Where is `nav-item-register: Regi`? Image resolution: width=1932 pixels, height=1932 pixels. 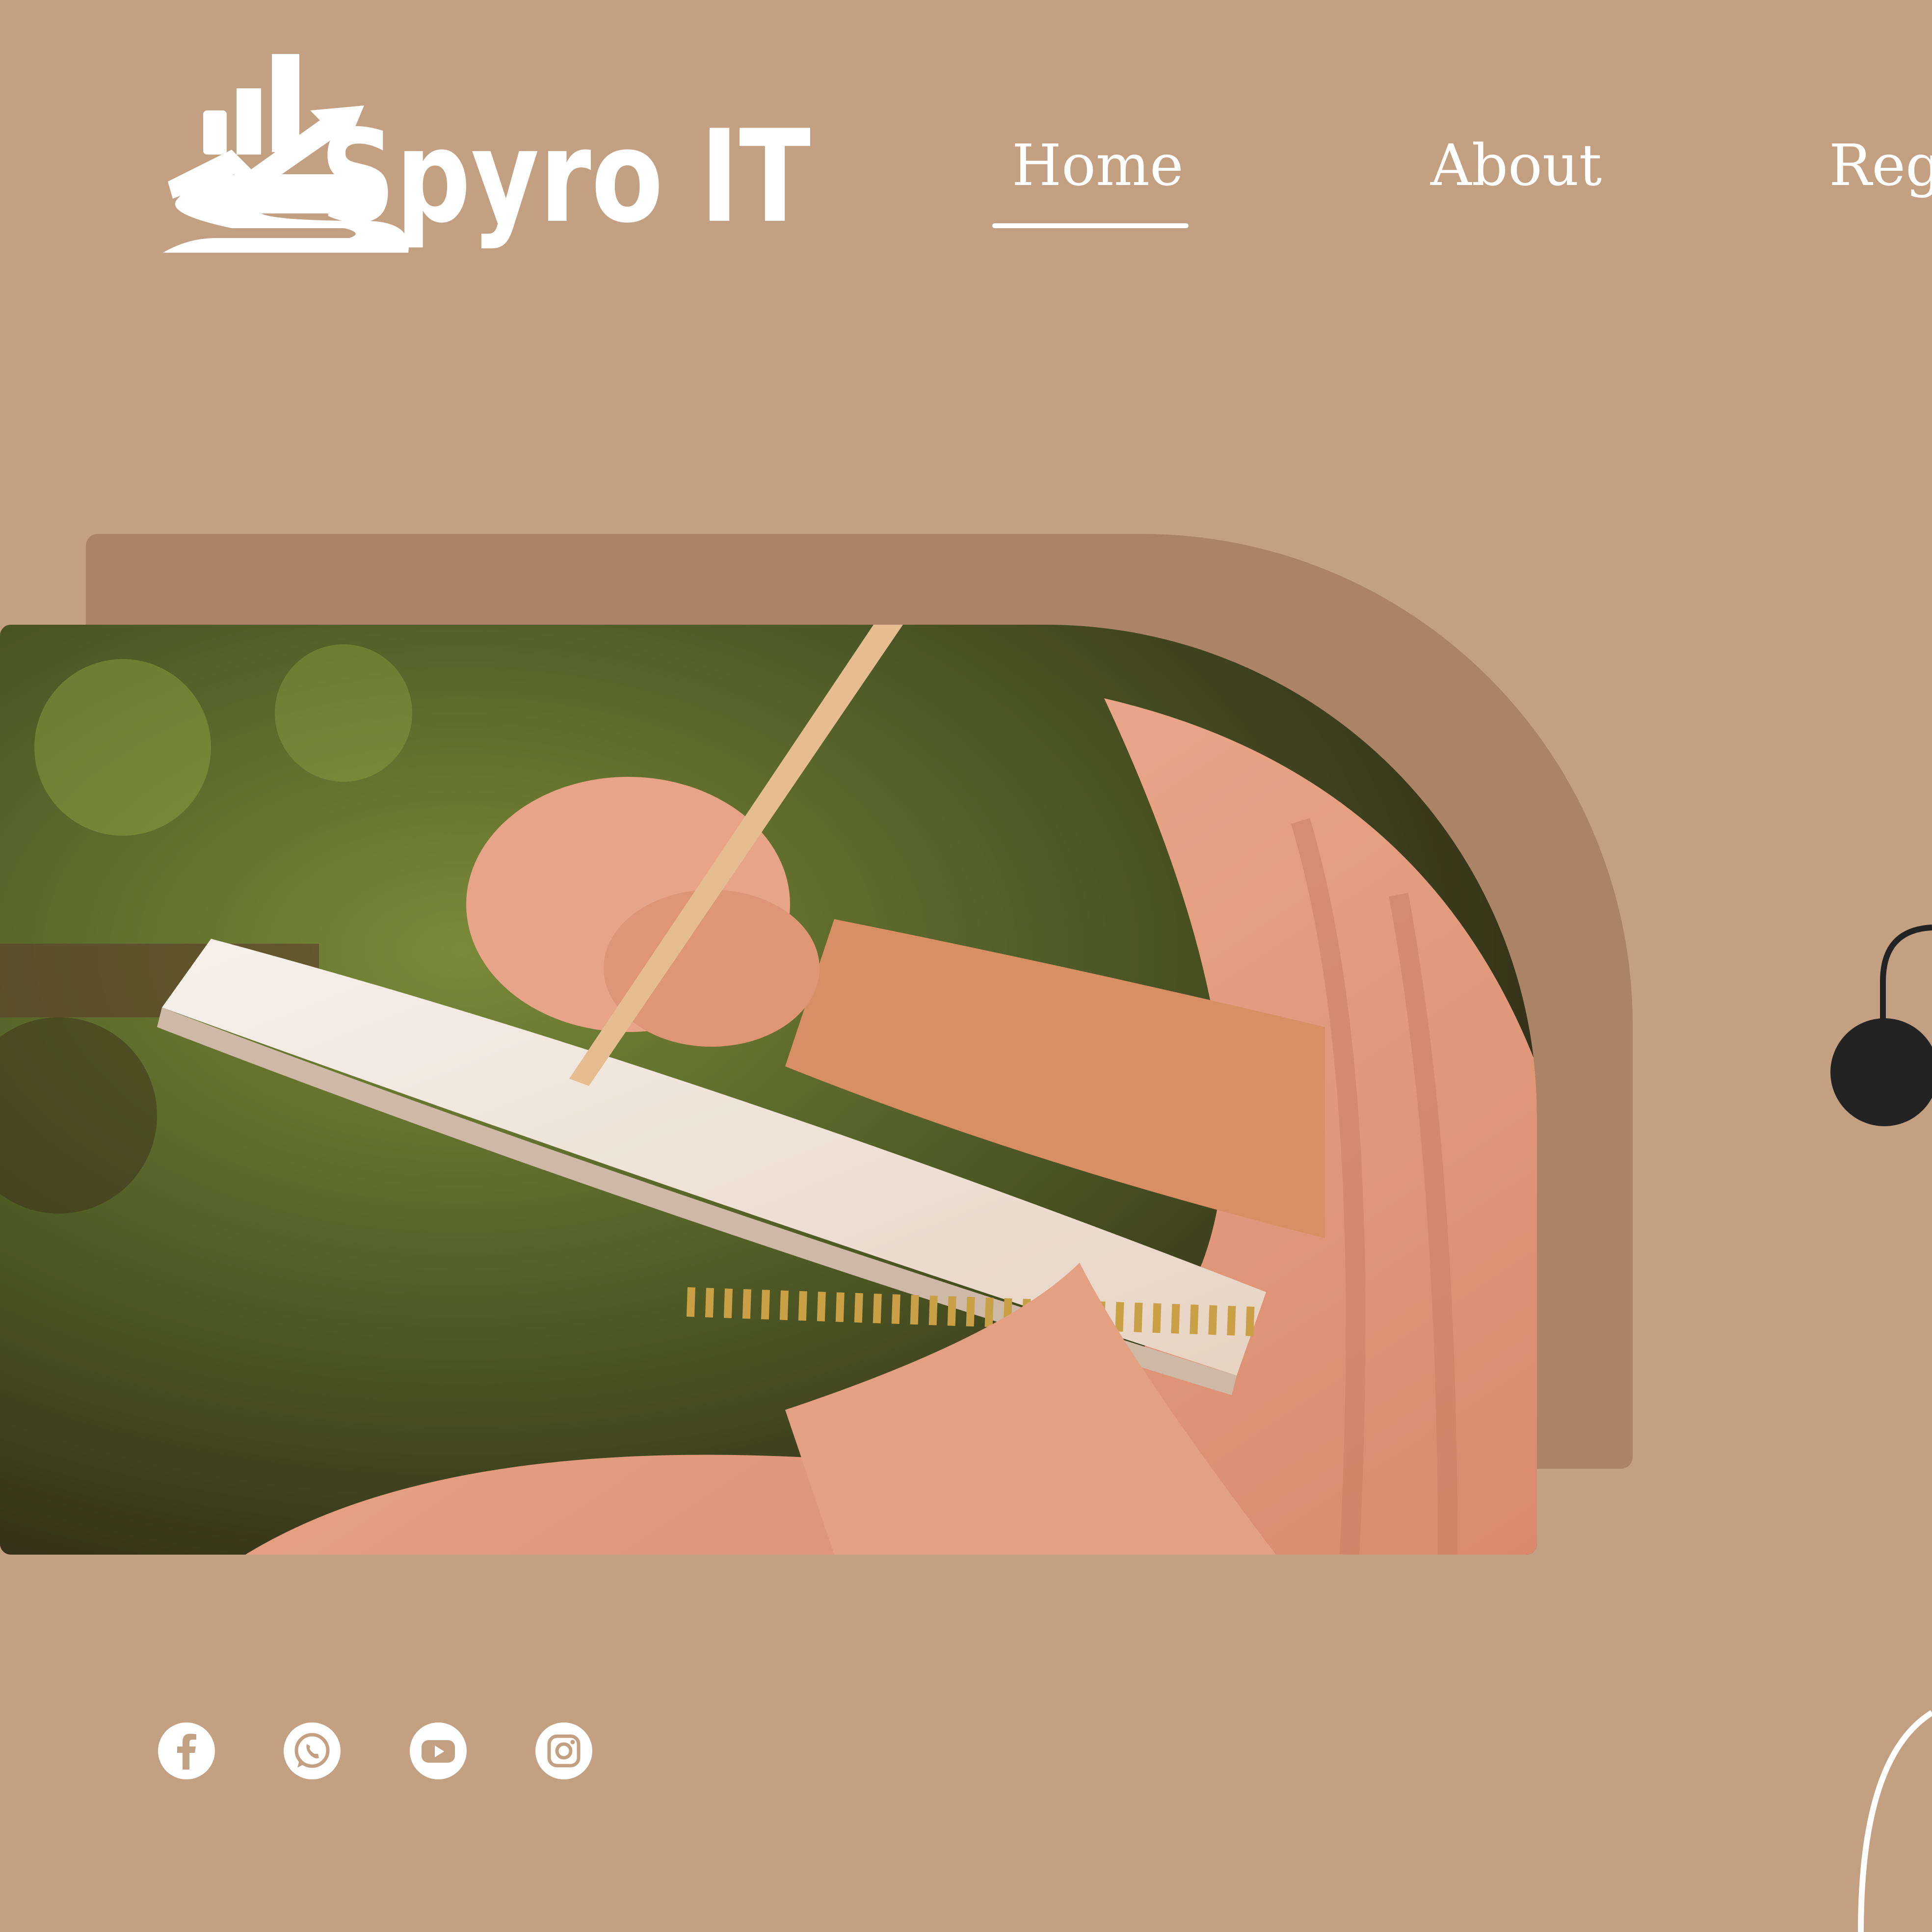 nav-item-register: Regi is located at coordinates (1880, 165).